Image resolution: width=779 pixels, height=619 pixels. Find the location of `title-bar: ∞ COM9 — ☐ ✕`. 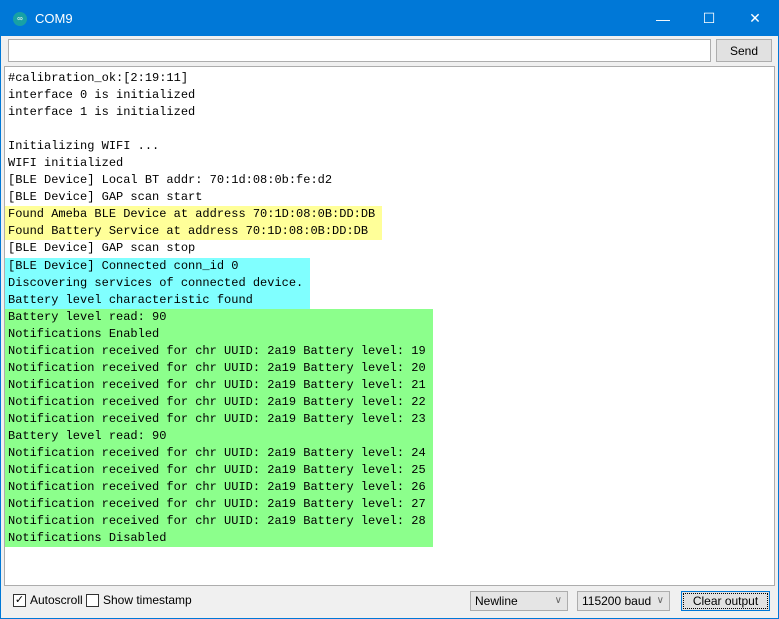

title-bar: ∞ COM9 — ☐ ✕ is located at coordinates (389, 18).